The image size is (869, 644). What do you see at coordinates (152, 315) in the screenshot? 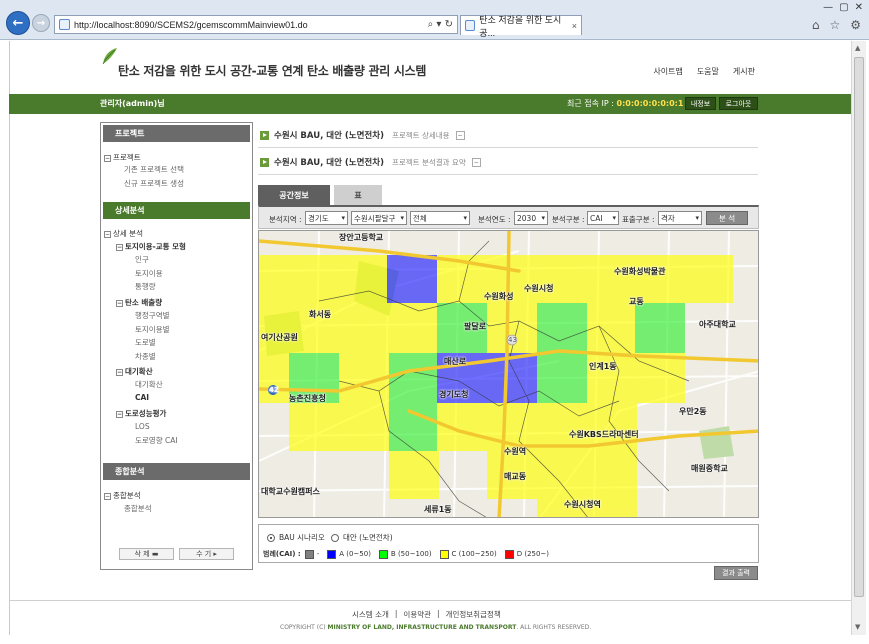
I see `tree-admin-area: 행정구역별` at bounding box center [152, 315].